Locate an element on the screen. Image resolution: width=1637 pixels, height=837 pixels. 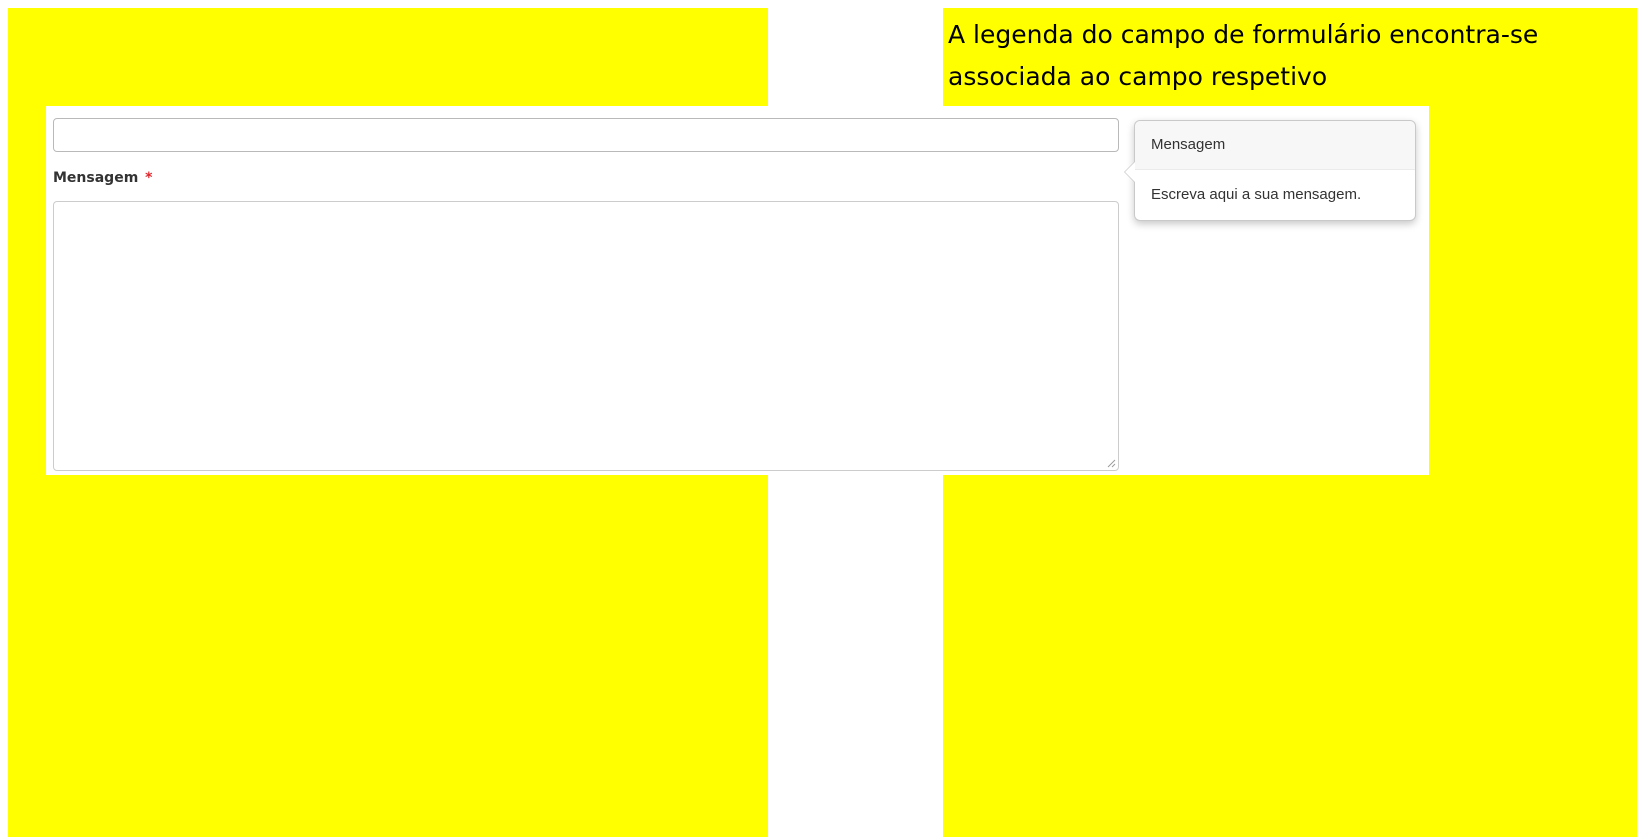
popover-arrow is located at coordinates (1129, 172).